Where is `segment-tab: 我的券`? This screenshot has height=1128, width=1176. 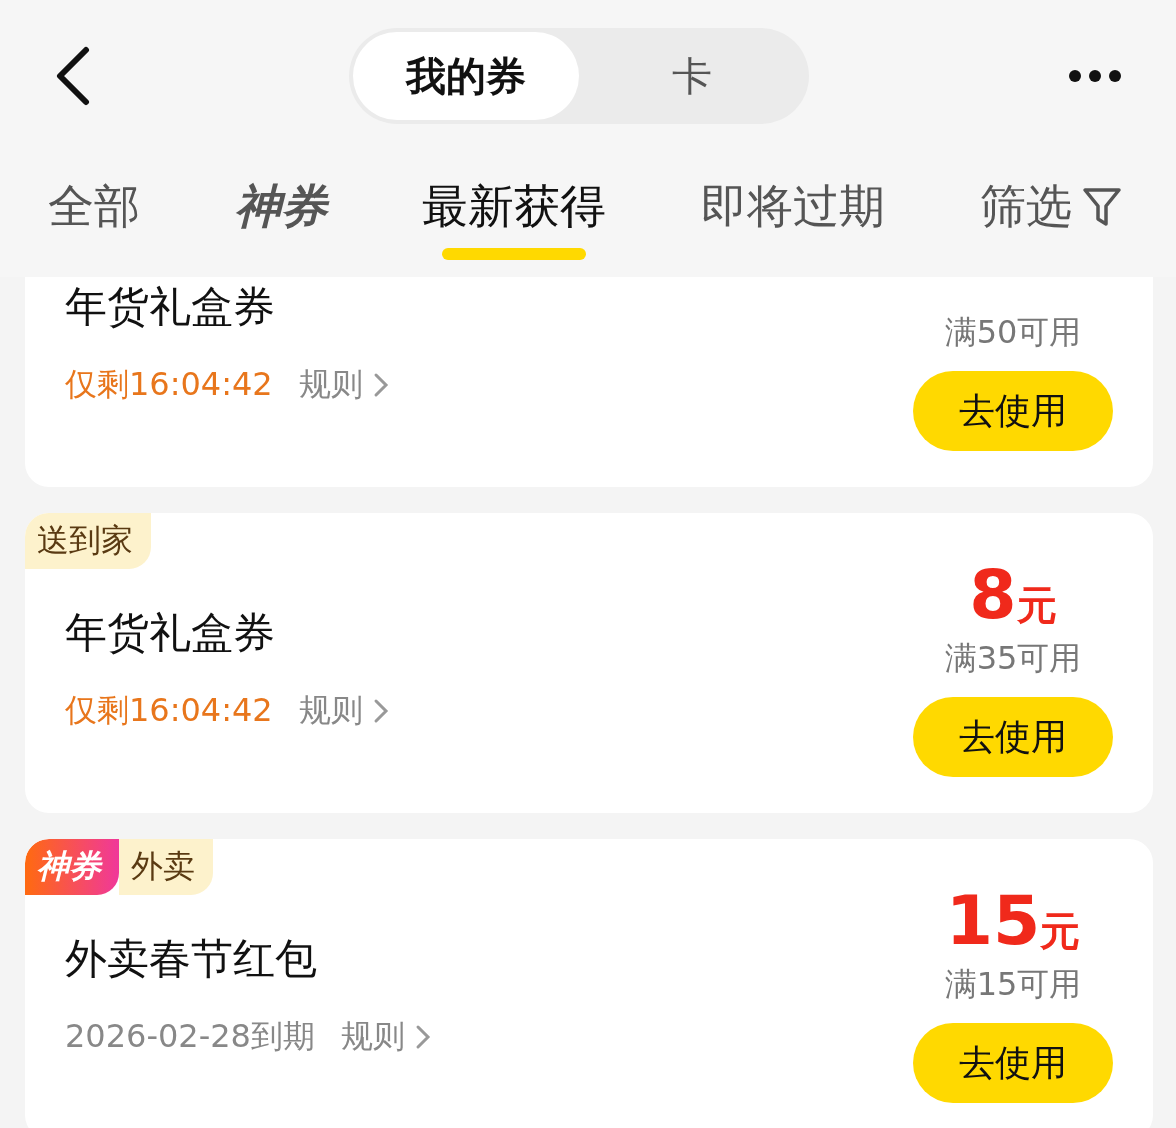 segment-tab: 我的券 is located at coordinates (466, 76).